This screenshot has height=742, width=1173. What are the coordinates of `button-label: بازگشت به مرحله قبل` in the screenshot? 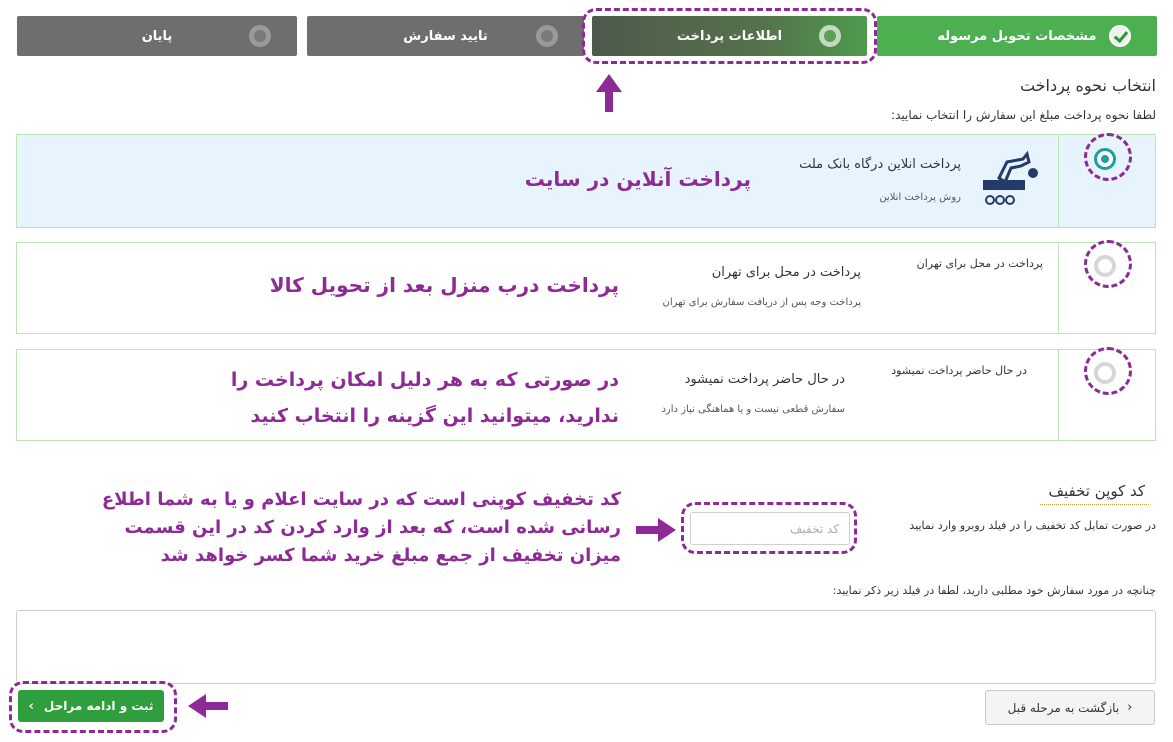 It's located at (1063, 707).